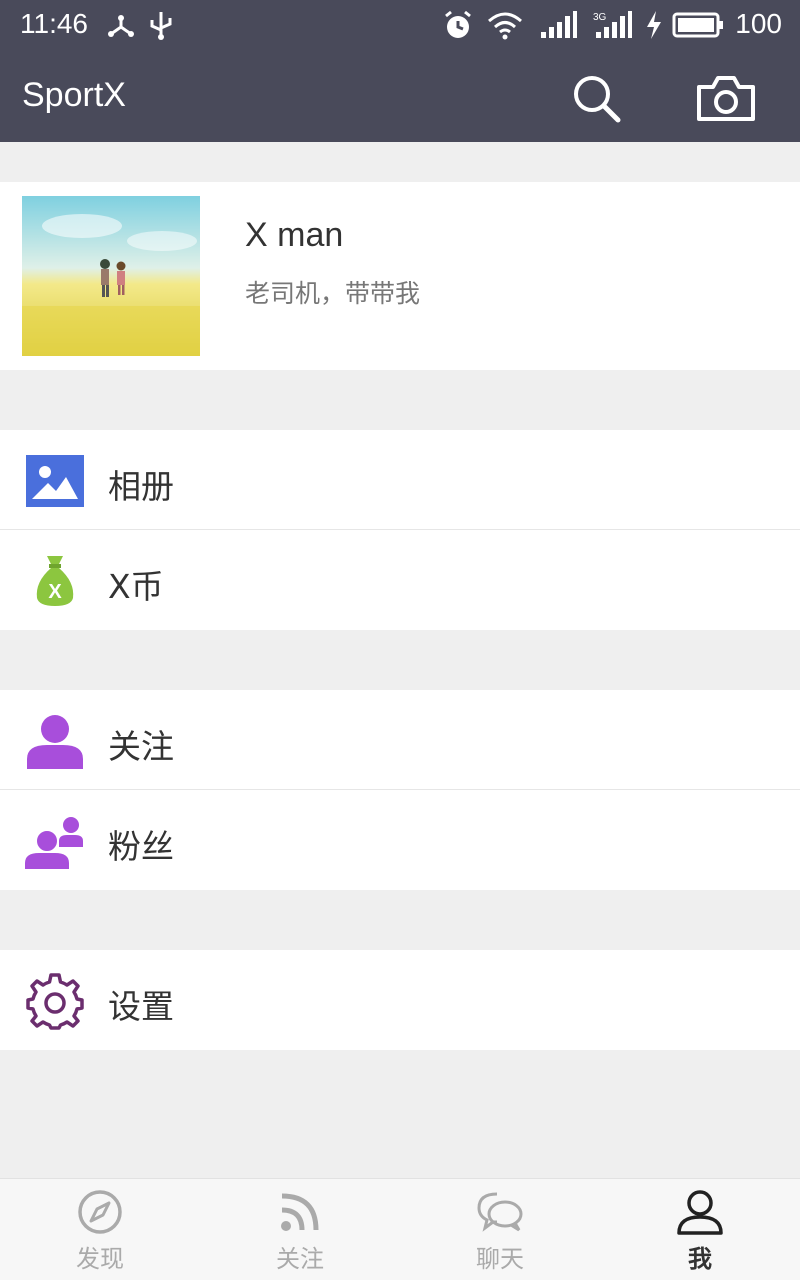 This screenshot has width=800, height=1280. I want to click on app-title: SportX, so click(74, 95).